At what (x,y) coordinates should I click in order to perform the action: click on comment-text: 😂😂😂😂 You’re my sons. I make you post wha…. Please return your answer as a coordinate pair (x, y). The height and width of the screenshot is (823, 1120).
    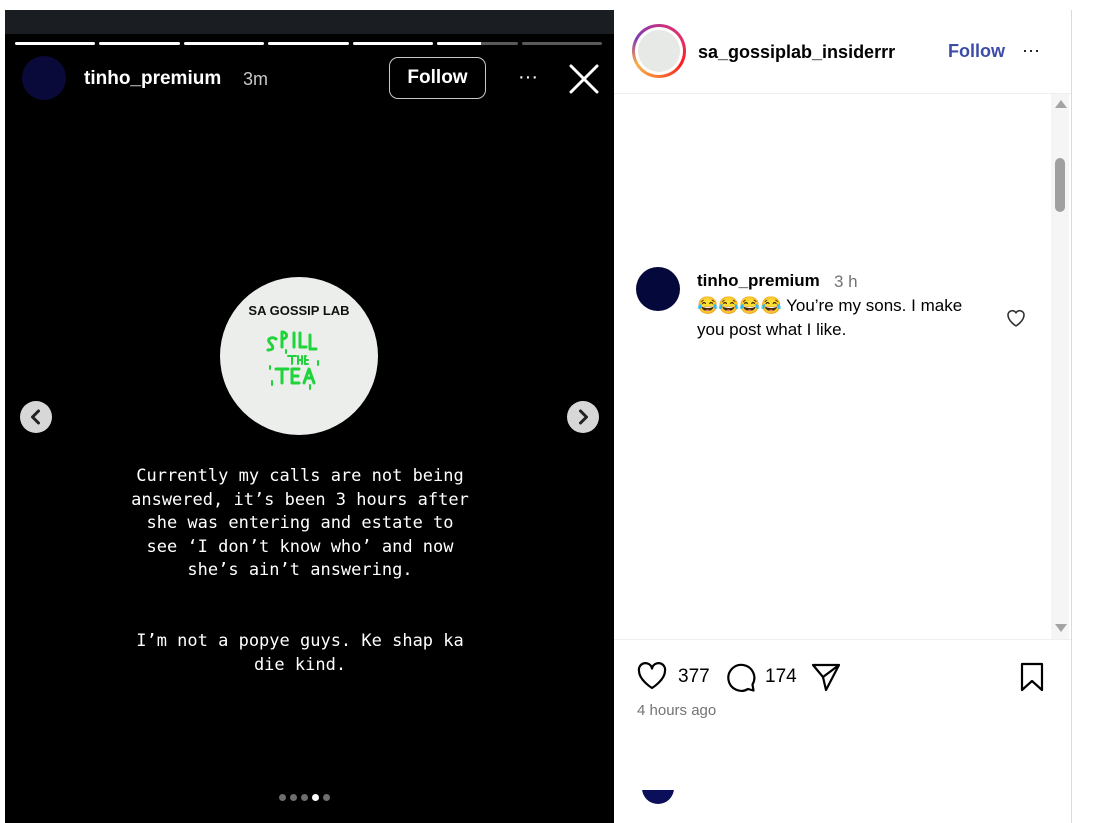
    Looking at the image, I should click on (830, 317).